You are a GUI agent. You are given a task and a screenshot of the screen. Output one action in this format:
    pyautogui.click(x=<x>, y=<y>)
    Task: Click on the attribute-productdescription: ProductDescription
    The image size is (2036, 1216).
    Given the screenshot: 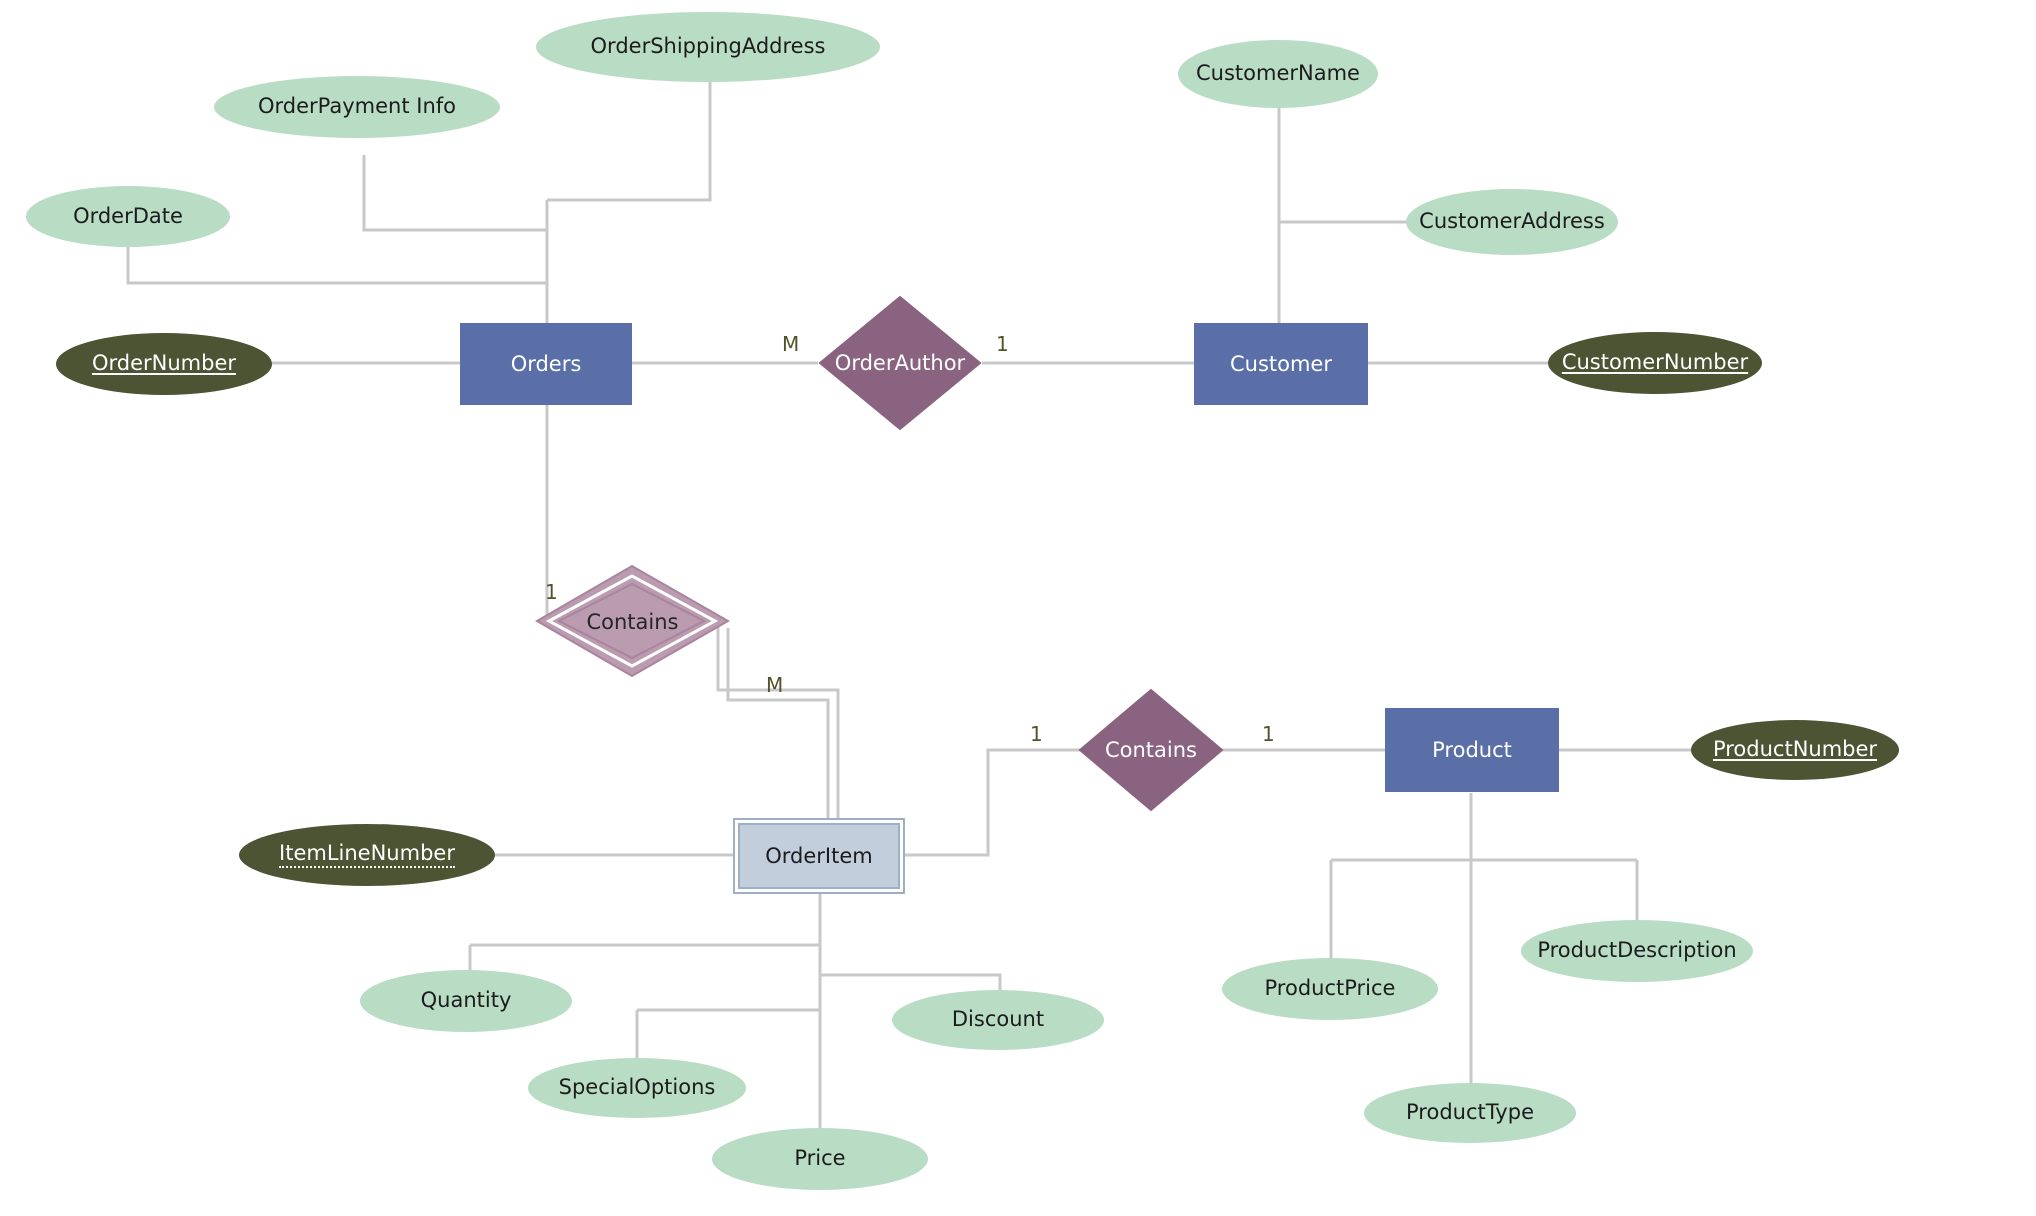 What is the action you would take?
    pyautogui.click(x=1637, y=951)
    